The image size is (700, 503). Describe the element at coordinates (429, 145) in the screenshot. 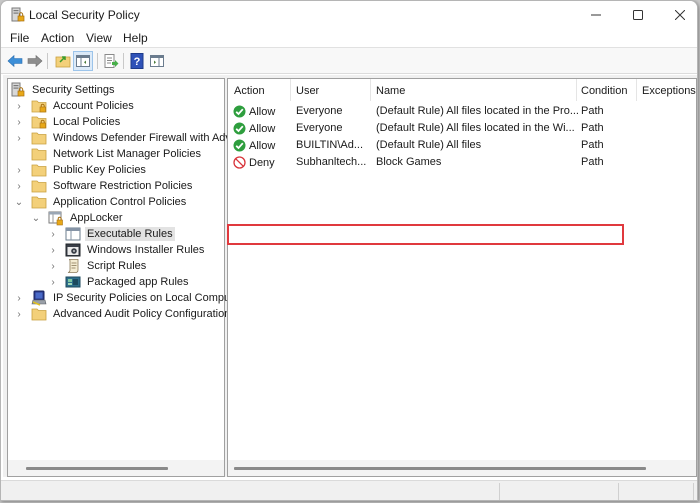

I see `name-cell: (Default Rule) All files` at that location.